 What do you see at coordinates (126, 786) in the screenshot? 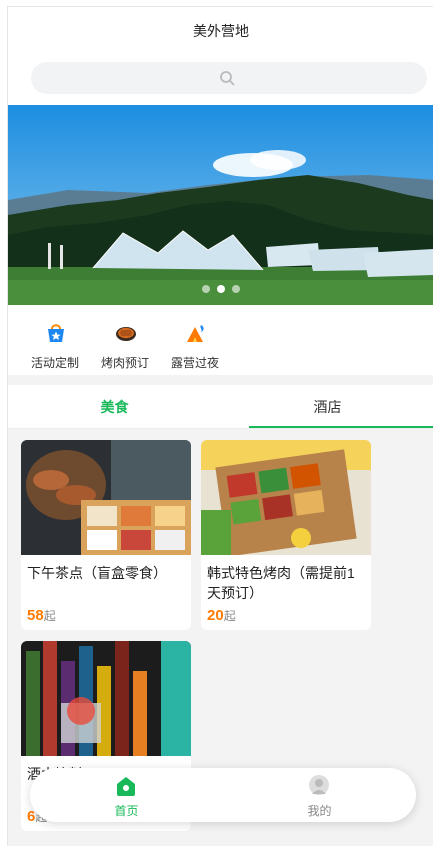
I see `home-icon` at bounding box center [126, 786].